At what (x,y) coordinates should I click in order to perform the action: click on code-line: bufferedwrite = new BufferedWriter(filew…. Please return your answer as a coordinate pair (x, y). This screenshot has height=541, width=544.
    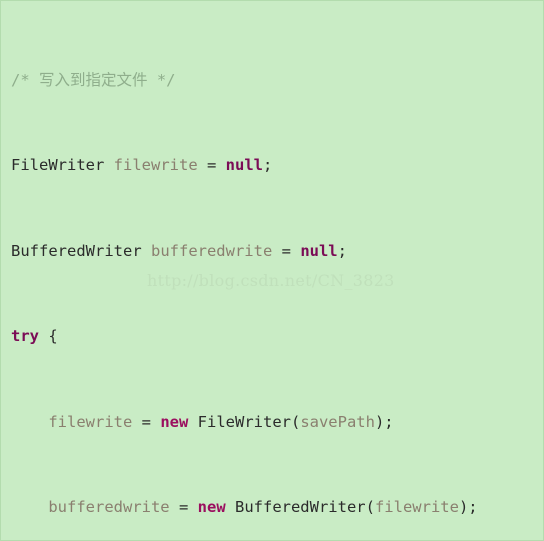
    Looking at the image, I should click on (272, 507).